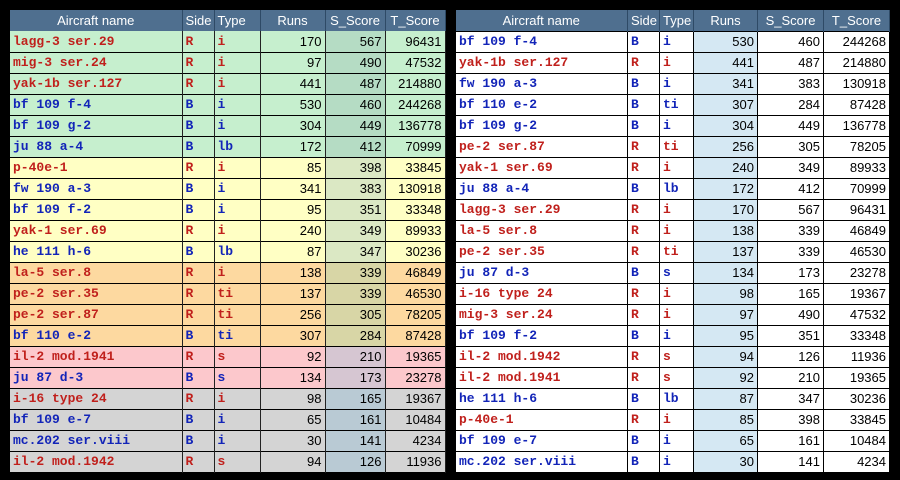 This screenshot has height=480, width=900. What do you see at coordinates (856, 440) in the screenshot?
I see `t-score-cell: 10484` at bounding box center [856, 440].